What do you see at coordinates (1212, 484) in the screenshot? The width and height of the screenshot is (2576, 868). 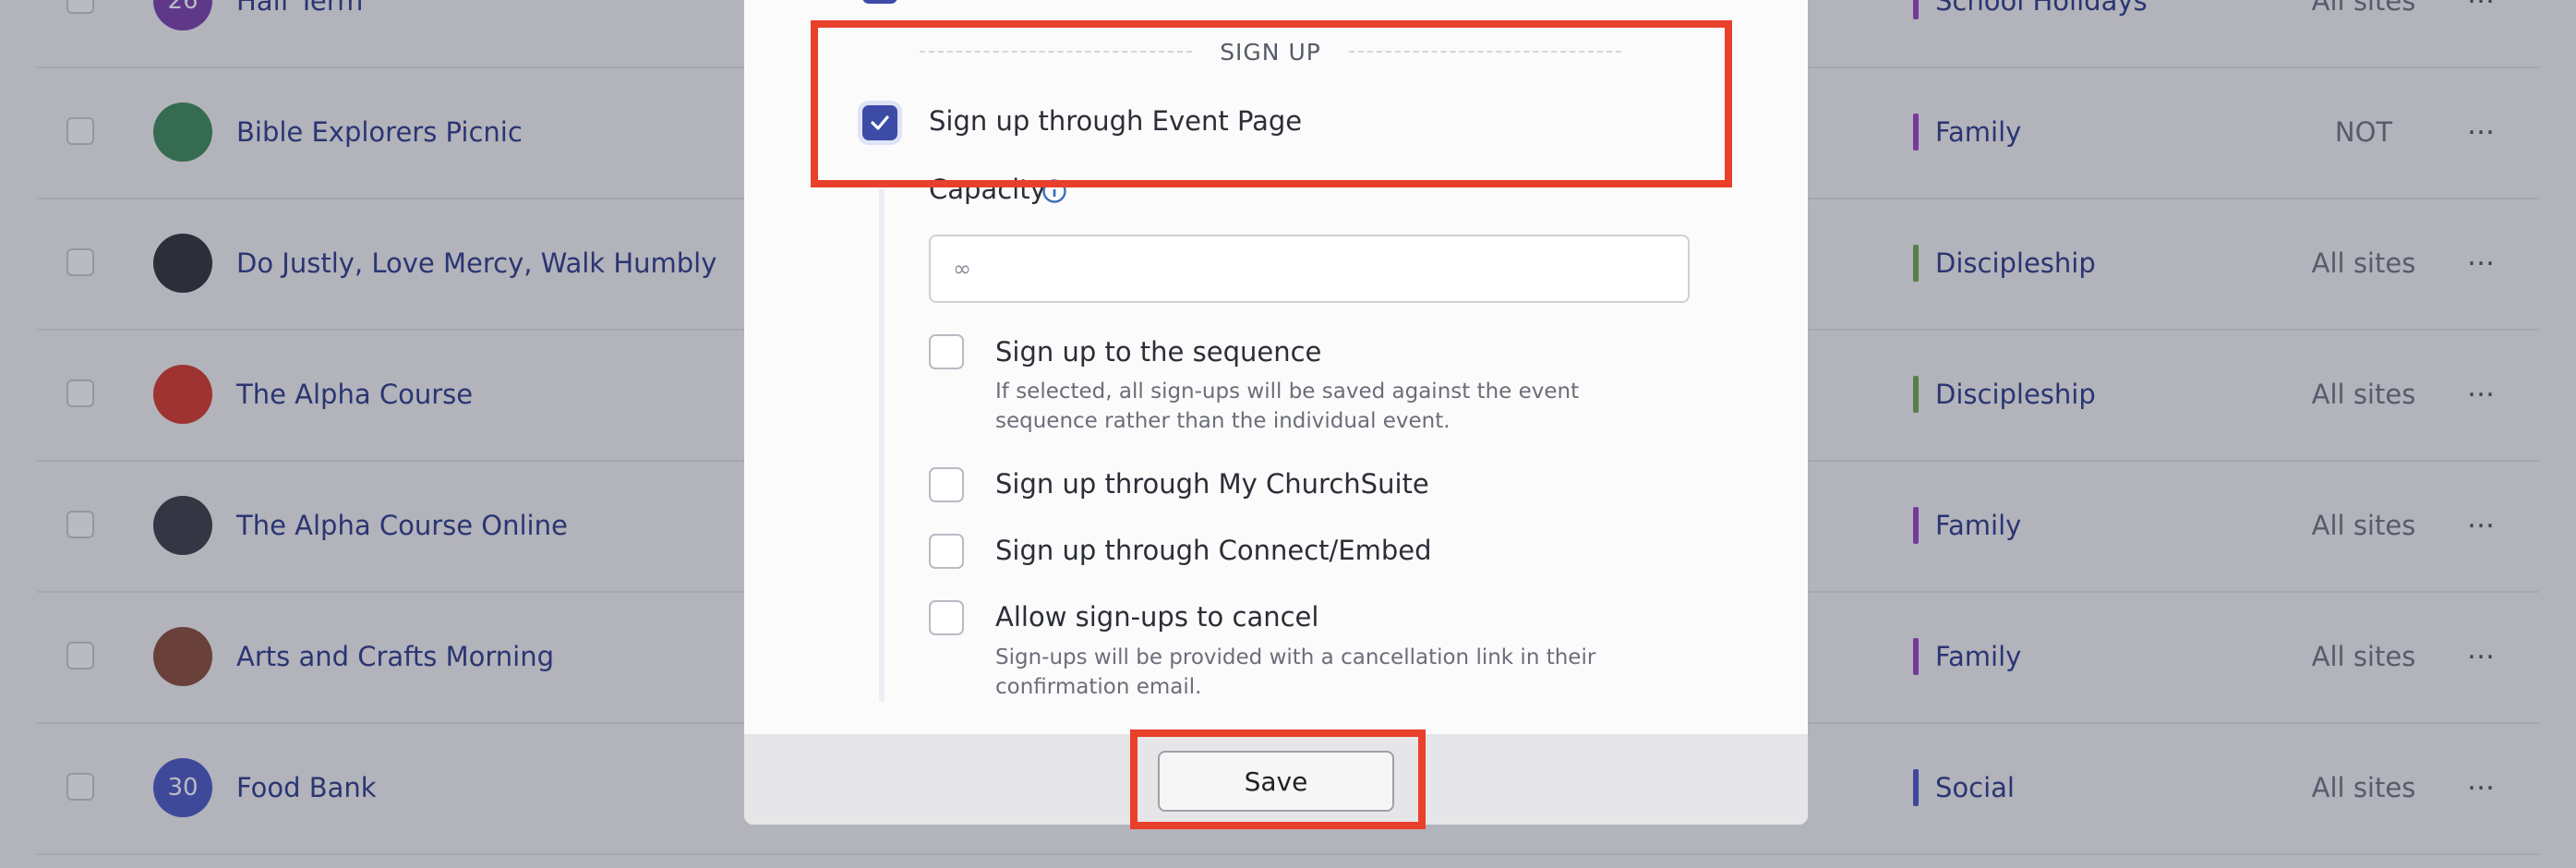 I see `my-churchsuite-label: Sign up through My ChurchSuite` at bounding box center [1212, 484].